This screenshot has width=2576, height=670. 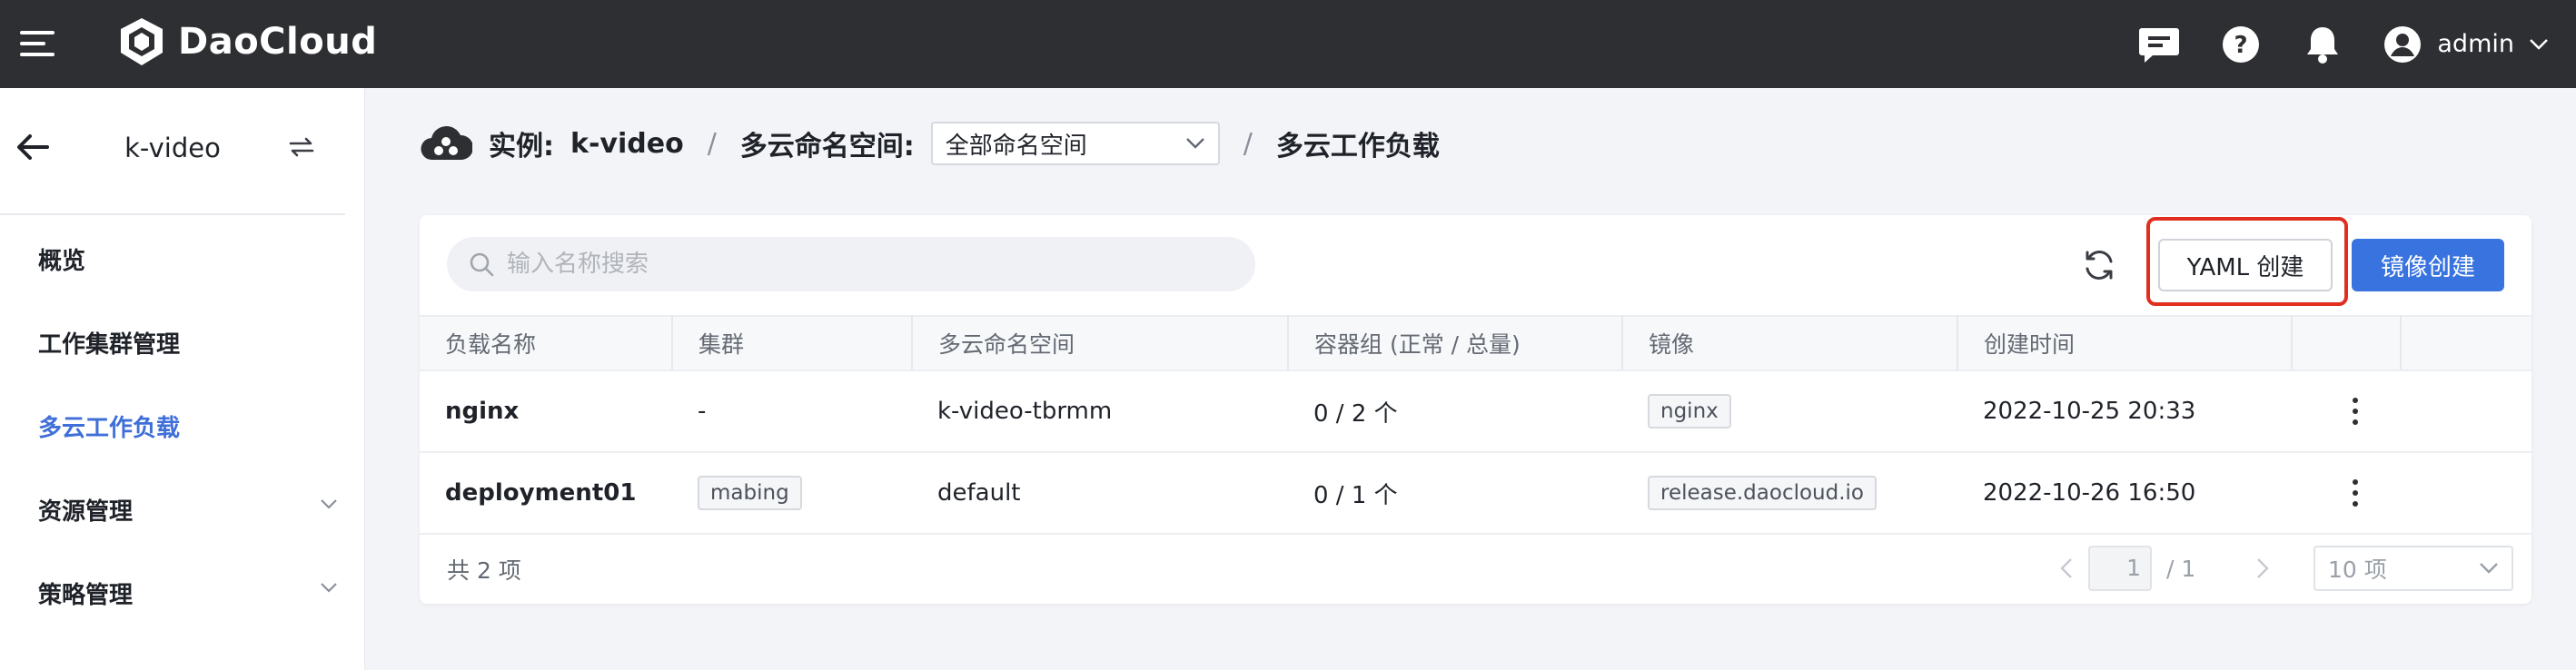 I want to click on column-header: 多云命名空间, so click(x=1100, y=343).